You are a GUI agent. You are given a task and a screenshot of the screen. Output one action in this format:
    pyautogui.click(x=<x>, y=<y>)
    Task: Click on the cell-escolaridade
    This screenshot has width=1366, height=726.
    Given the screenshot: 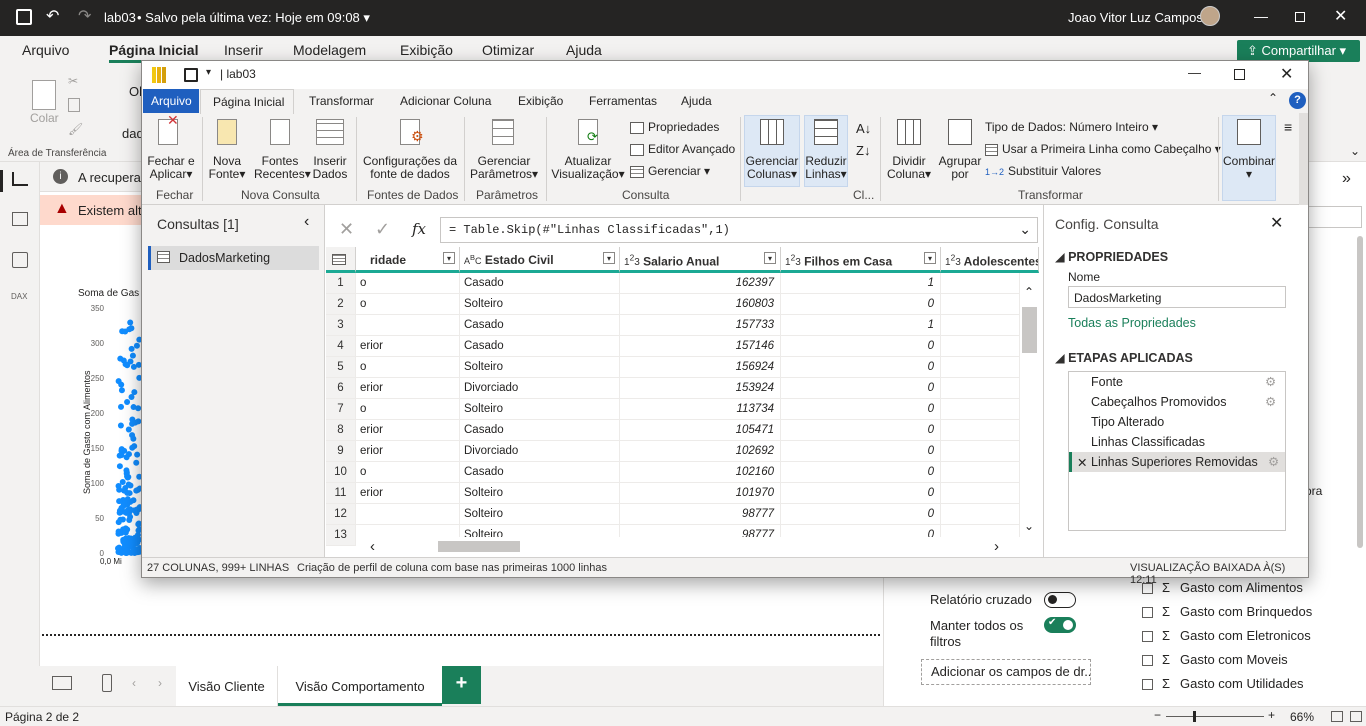 What is the action you would take?
    pyautogui.click(x=408, y=325)
    